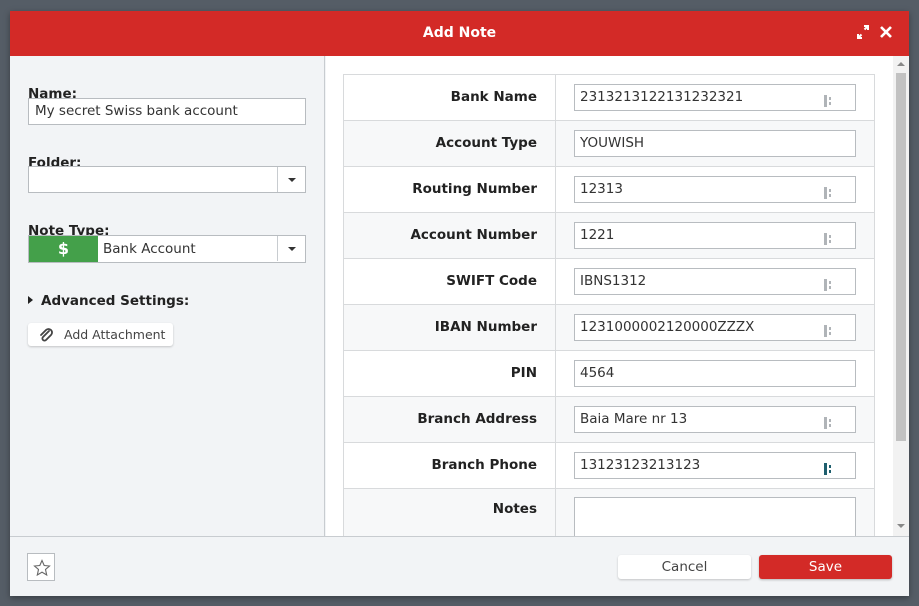  I want to click on pin-input: 4564, so click(715, 373).